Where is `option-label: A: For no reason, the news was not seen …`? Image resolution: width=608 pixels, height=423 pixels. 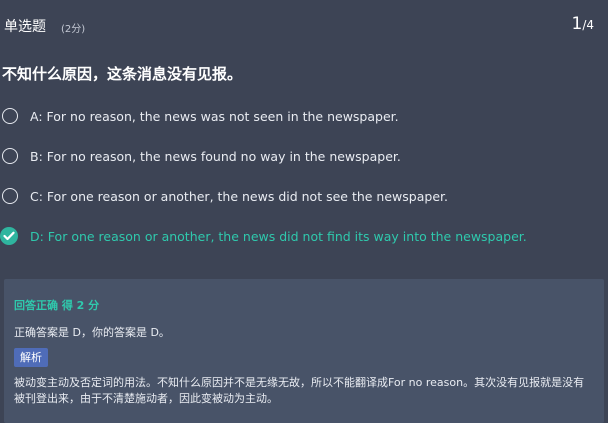
option-label: A: For no reason, the news was not seen … is located at coordinates (214, 116).